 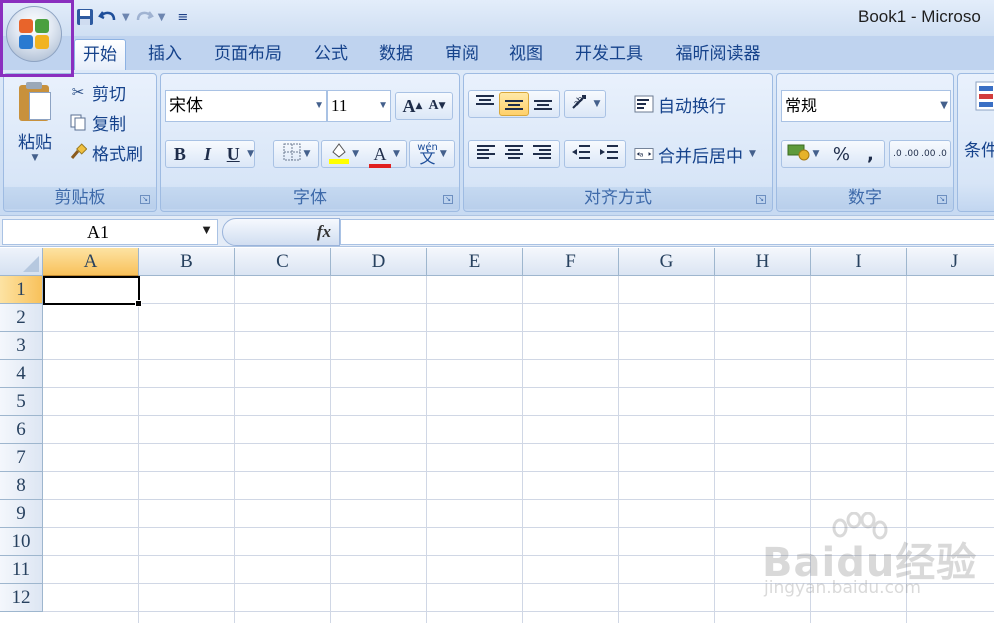 I want to click on phonetic-button: wén 文 ▼, so click(x=432, y=154).